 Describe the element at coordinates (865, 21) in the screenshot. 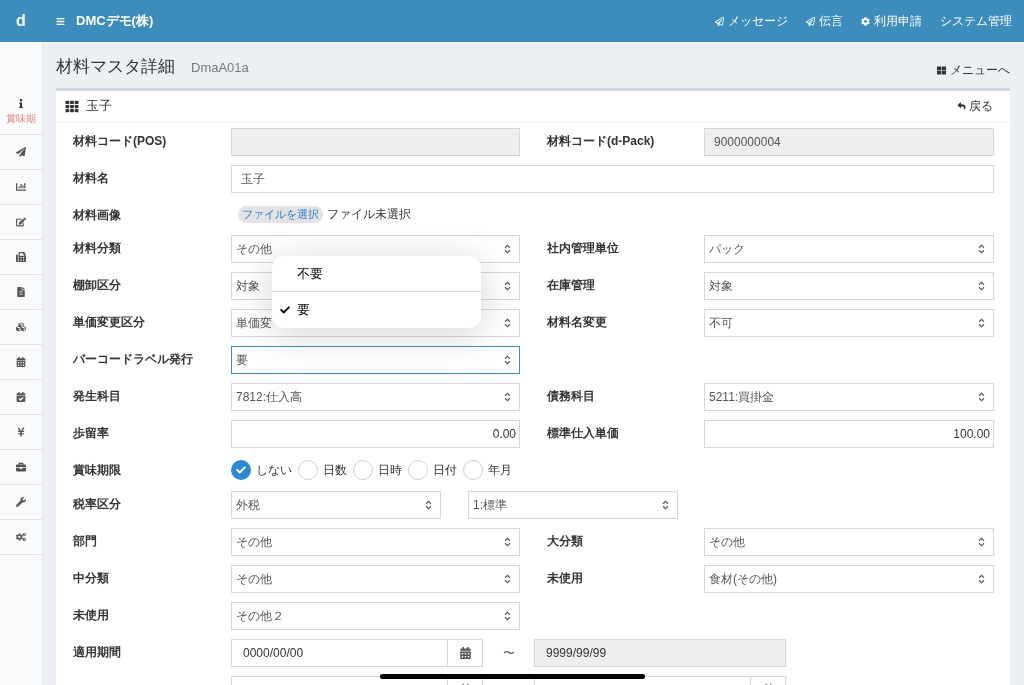

I see `settings-icon` at that location.